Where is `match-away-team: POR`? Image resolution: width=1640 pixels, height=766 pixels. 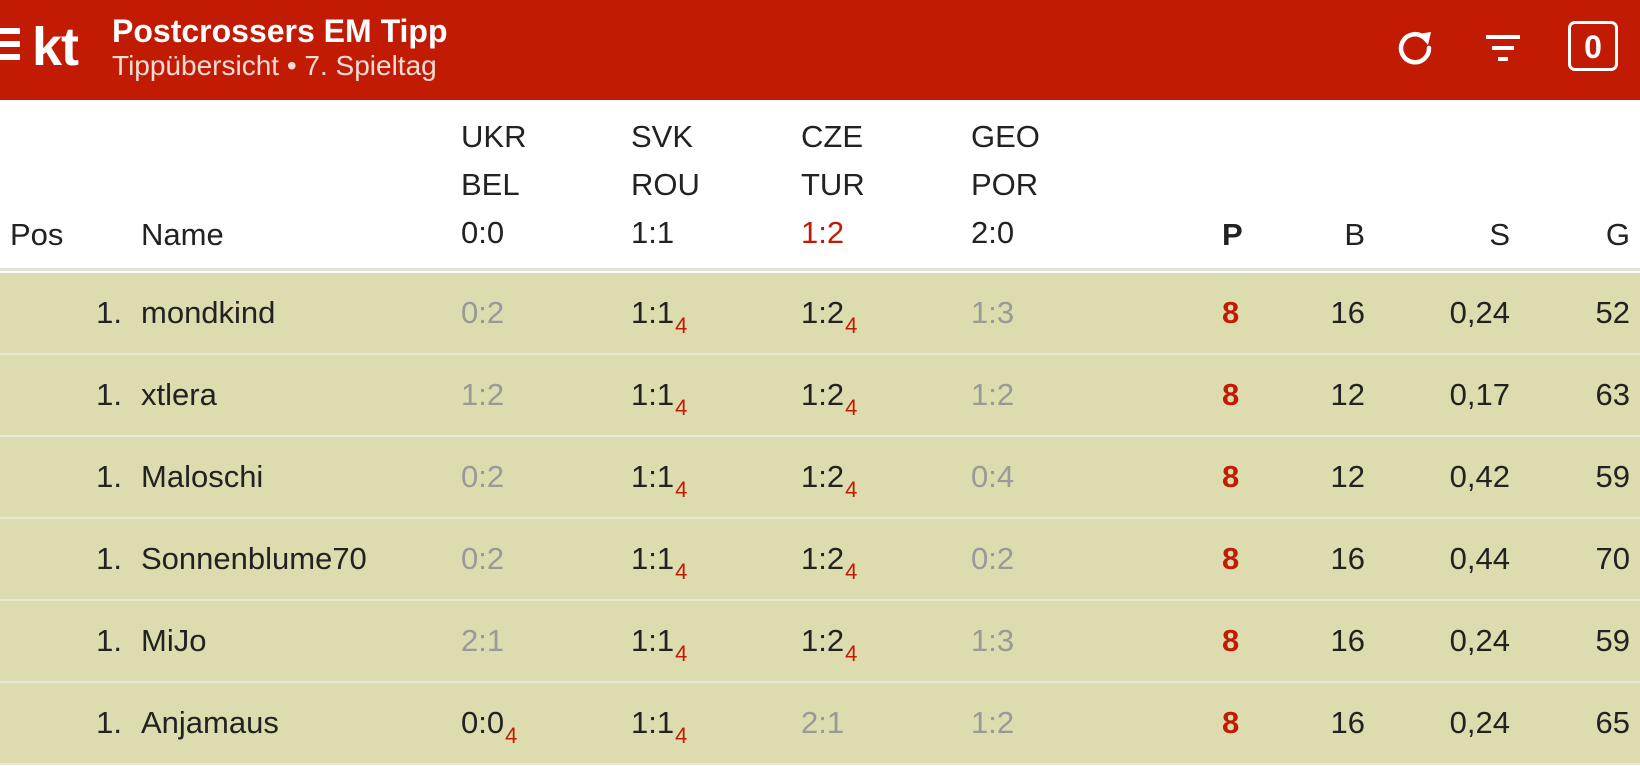 match-away-team: POR is located at coordinates (1005, 184).